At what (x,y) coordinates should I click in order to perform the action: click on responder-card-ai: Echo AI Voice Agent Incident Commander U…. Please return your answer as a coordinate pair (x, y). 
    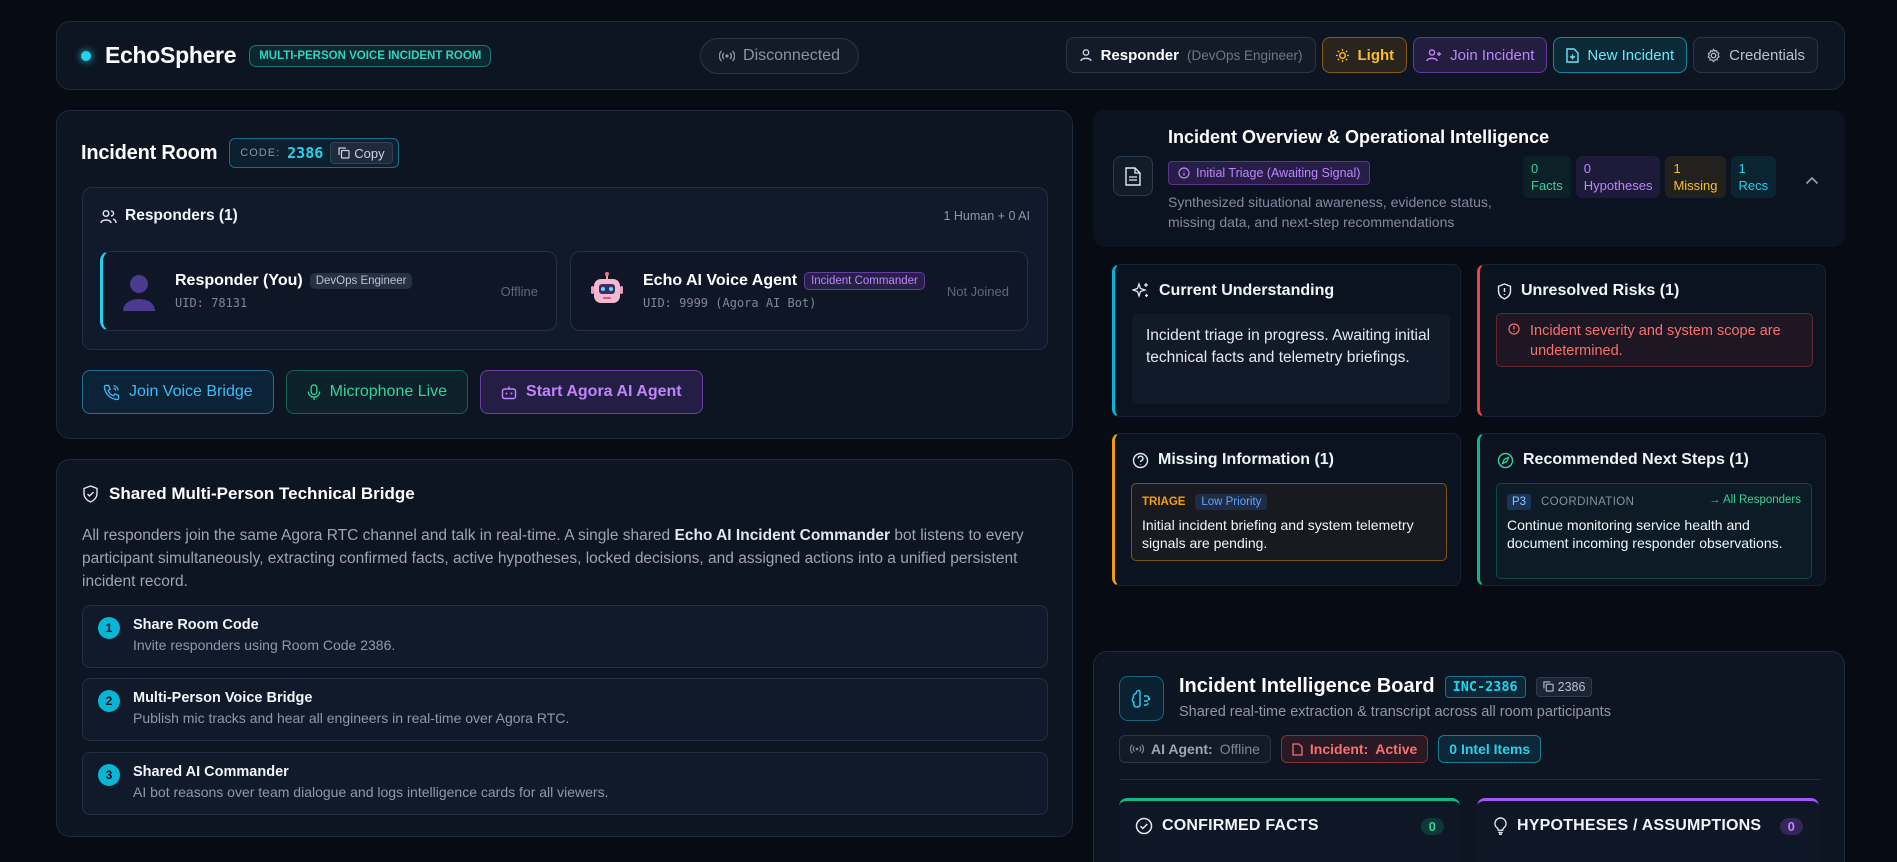
    Looking at the image, I should click on (799, 291).